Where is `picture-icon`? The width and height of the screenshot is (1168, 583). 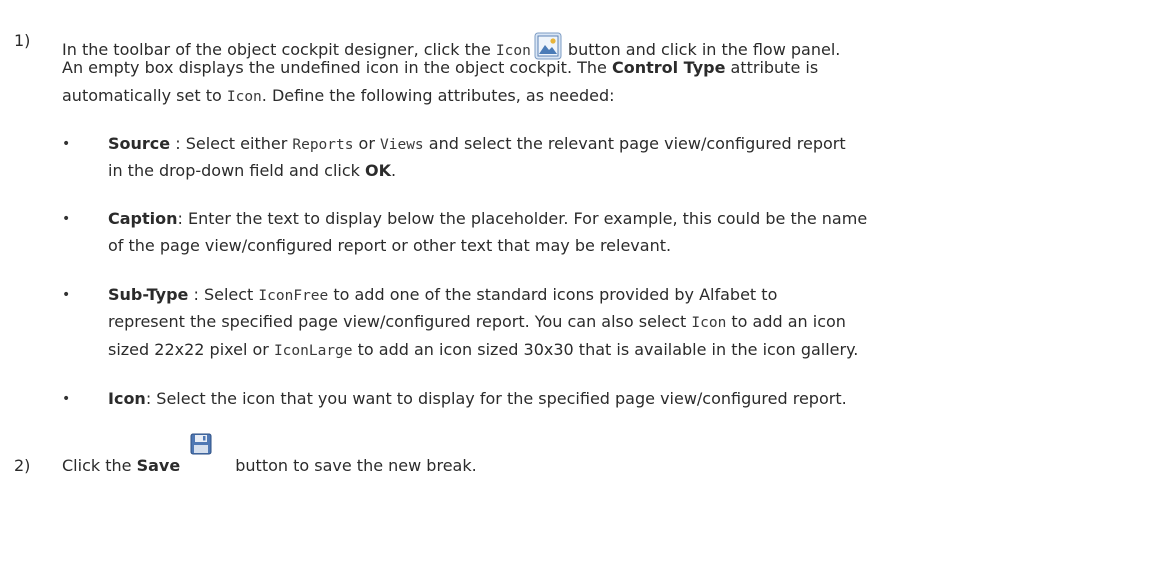 picture-icon is located at coordinates (548, 46).